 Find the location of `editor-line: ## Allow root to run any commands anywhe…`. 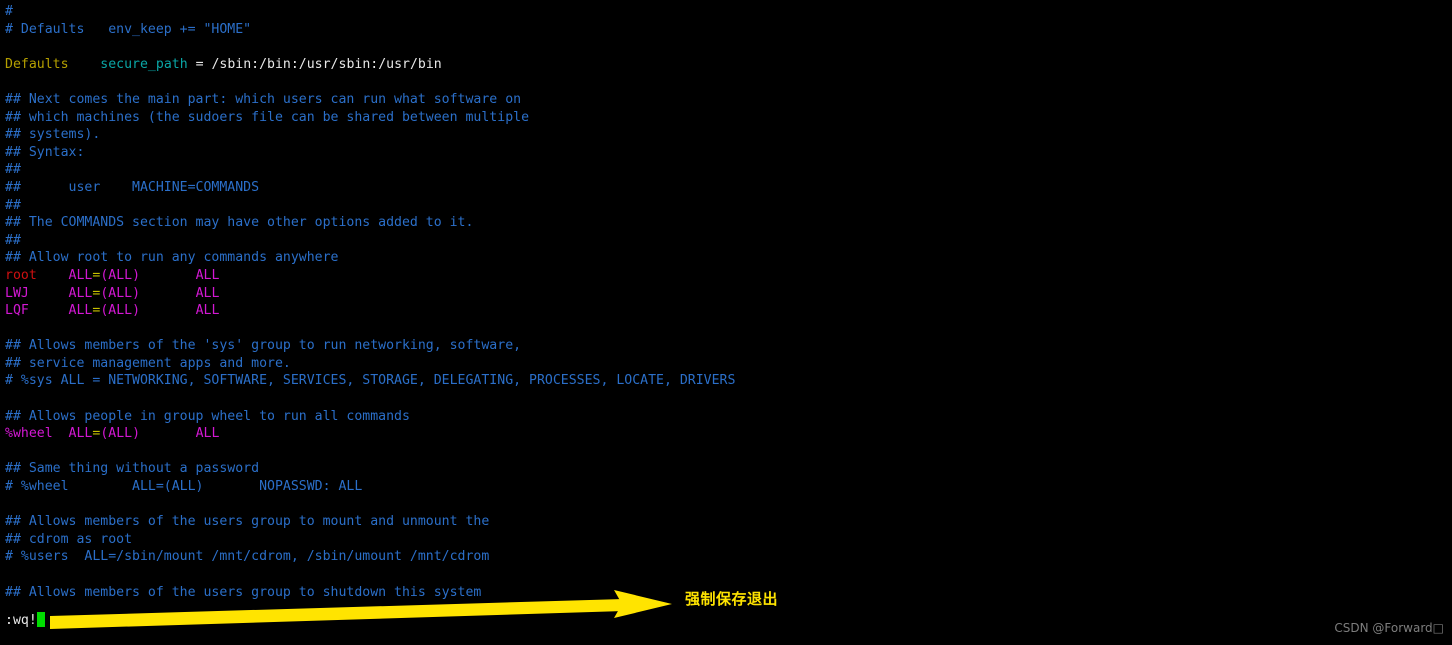

editor-line: ## Allow root to run any commands anywhe… is located at coordinates (726, 258).